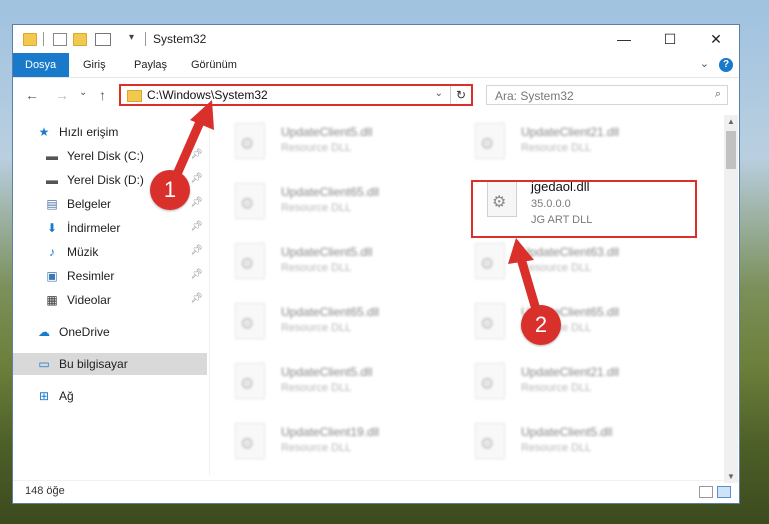 The height and width of the screenshot is (524, 769). What do you see at coordinates (541, 325) in the screenshot?
I see `step-callout-2: 2` at bounding box center [541, 325].